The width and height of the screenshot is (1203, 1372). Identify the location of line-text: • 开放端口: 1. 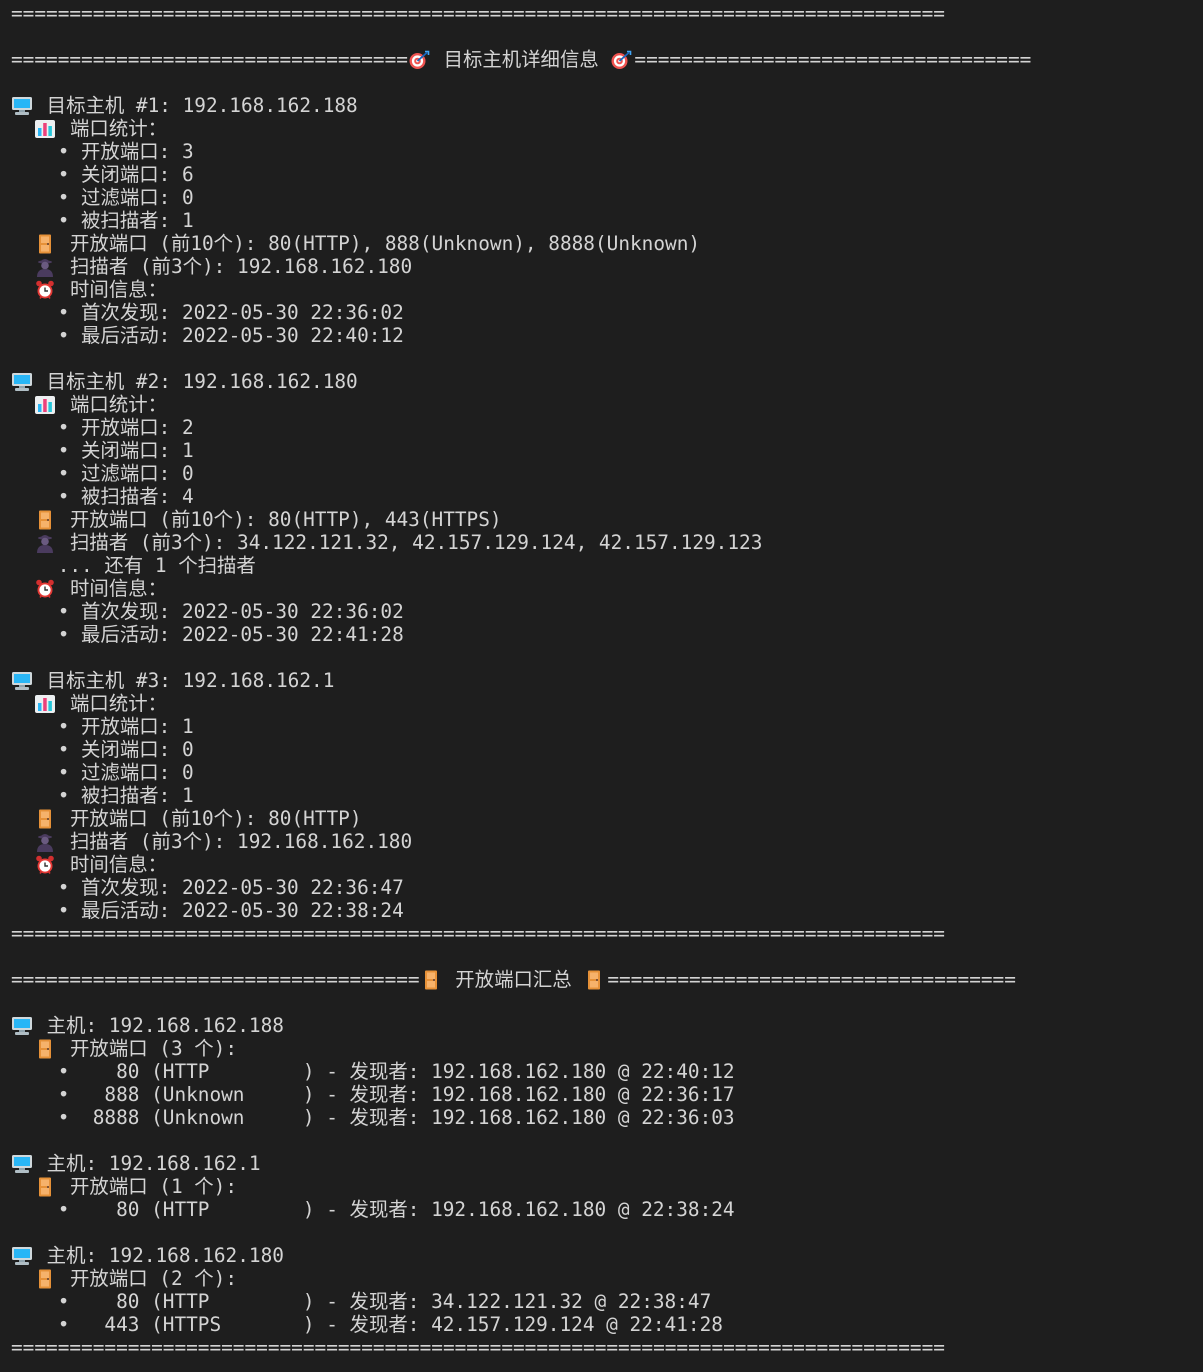
(102, 726).